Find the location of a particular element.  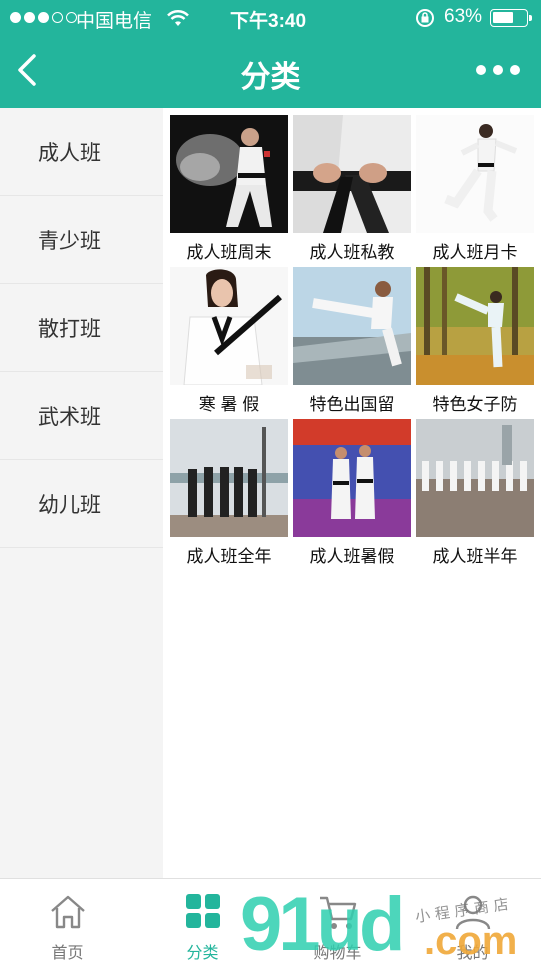

grid-item: 特色出国留 is located at coordinates (352, 337).